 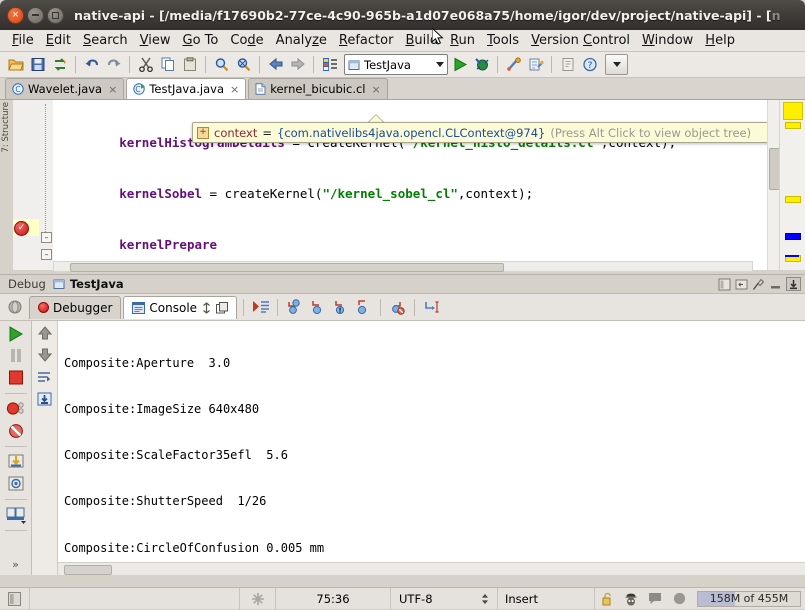 What do you see at coordinates (793, 284) in the screenshot?
I see `hide-icon` at bounding box center [793, 284].